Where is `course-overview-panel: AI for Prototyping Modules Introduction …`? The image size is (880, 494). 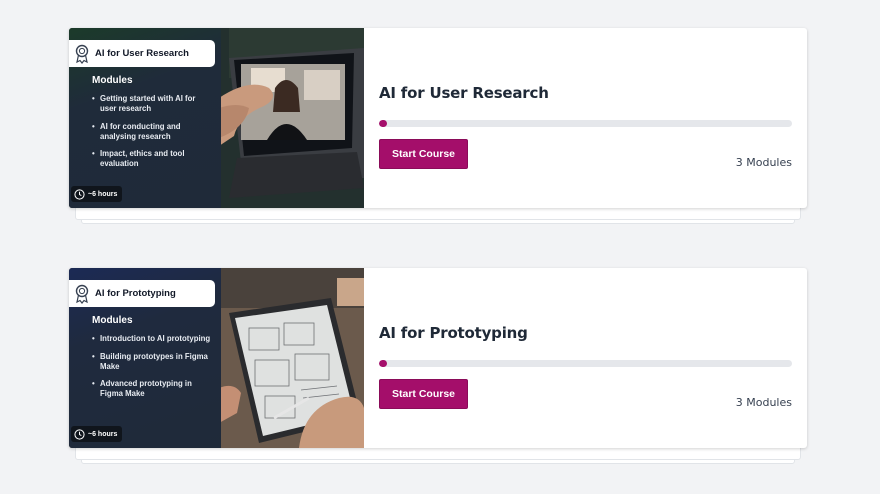
course-overview-panel: AI for Prototyping Modules Introduction … is located at coordinates (145, 358).